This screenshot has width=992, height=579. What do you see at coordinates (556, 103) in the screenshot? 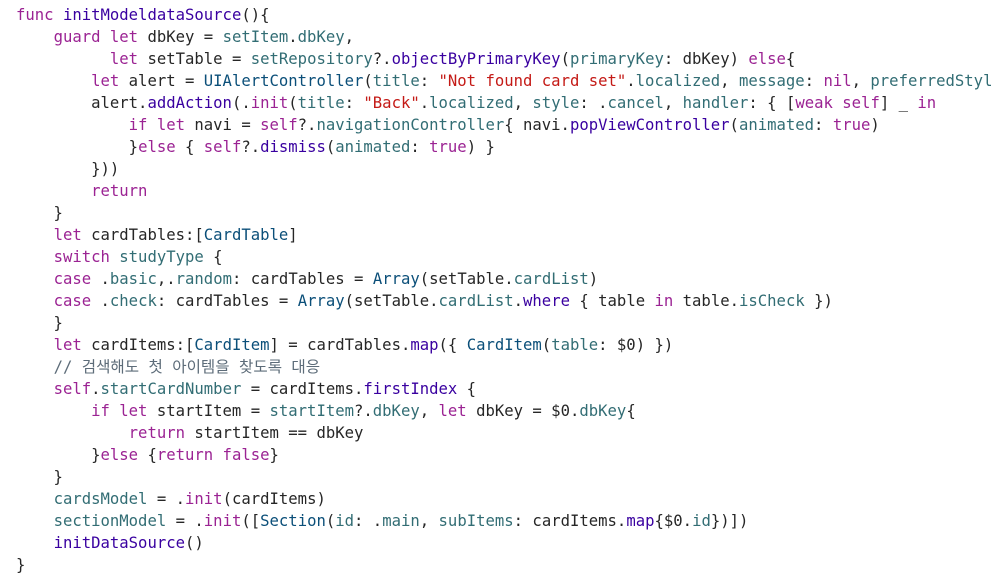
I see `property-token: style` at bounding box center [556, 103].